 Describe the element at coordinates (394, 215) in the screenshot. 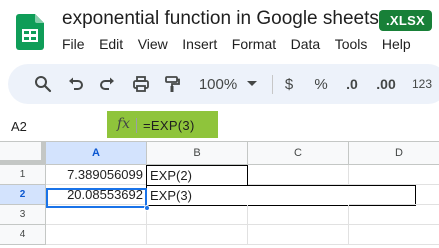

I see `cell-d3` at that location.